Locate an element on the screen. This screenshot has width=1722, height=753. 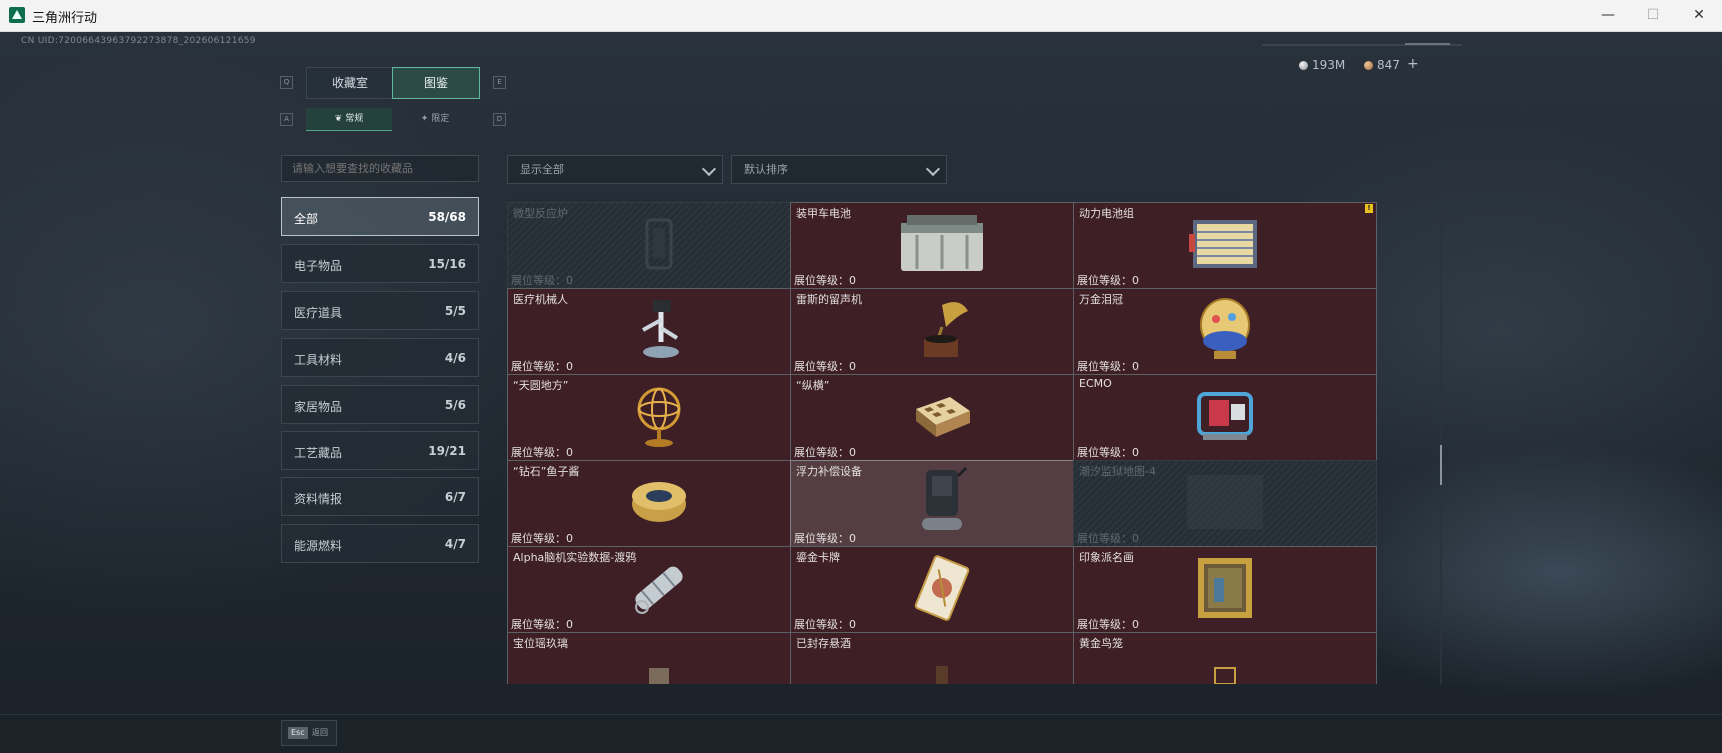
item-name: 动力电池组 is located at coordinates (1106, 213).